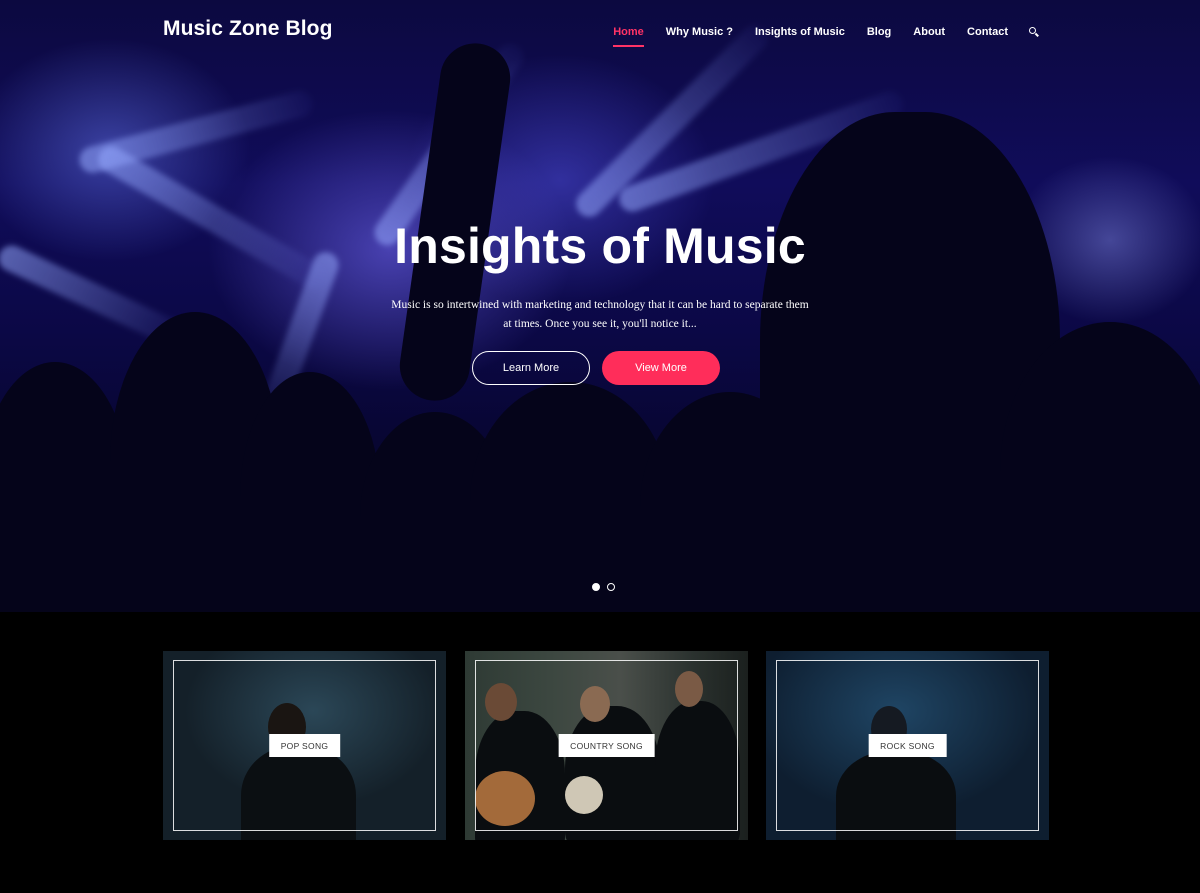 This screenshot has width=1200, height=893. I want to click on category-label: ROCK SONG, so click(907, 745).